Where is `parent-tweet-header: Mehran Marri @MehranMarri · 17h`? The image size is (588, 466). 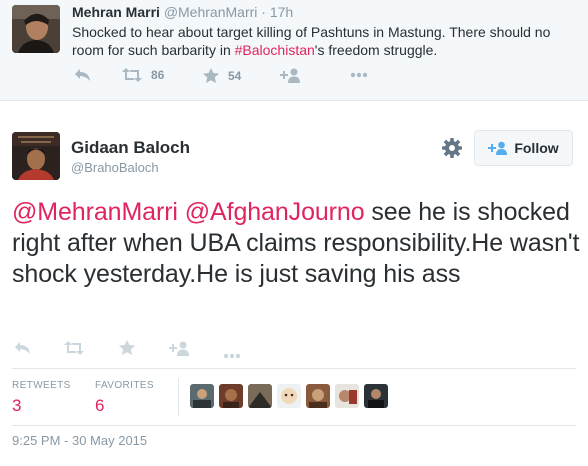 parent-tweet-header: Mehran Marri @MehranMarri · 17h is located at coordinates (182, 12).